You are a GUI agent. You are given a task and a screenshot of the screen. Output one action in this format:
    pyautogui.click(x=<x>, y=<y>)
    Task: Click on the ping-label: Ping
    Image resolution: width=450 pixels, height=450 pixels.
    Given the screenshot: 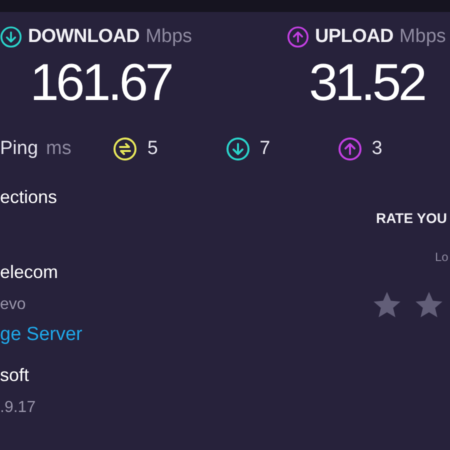 What is the action you would take?
    pyautogui.click(x=19, y=149)
    